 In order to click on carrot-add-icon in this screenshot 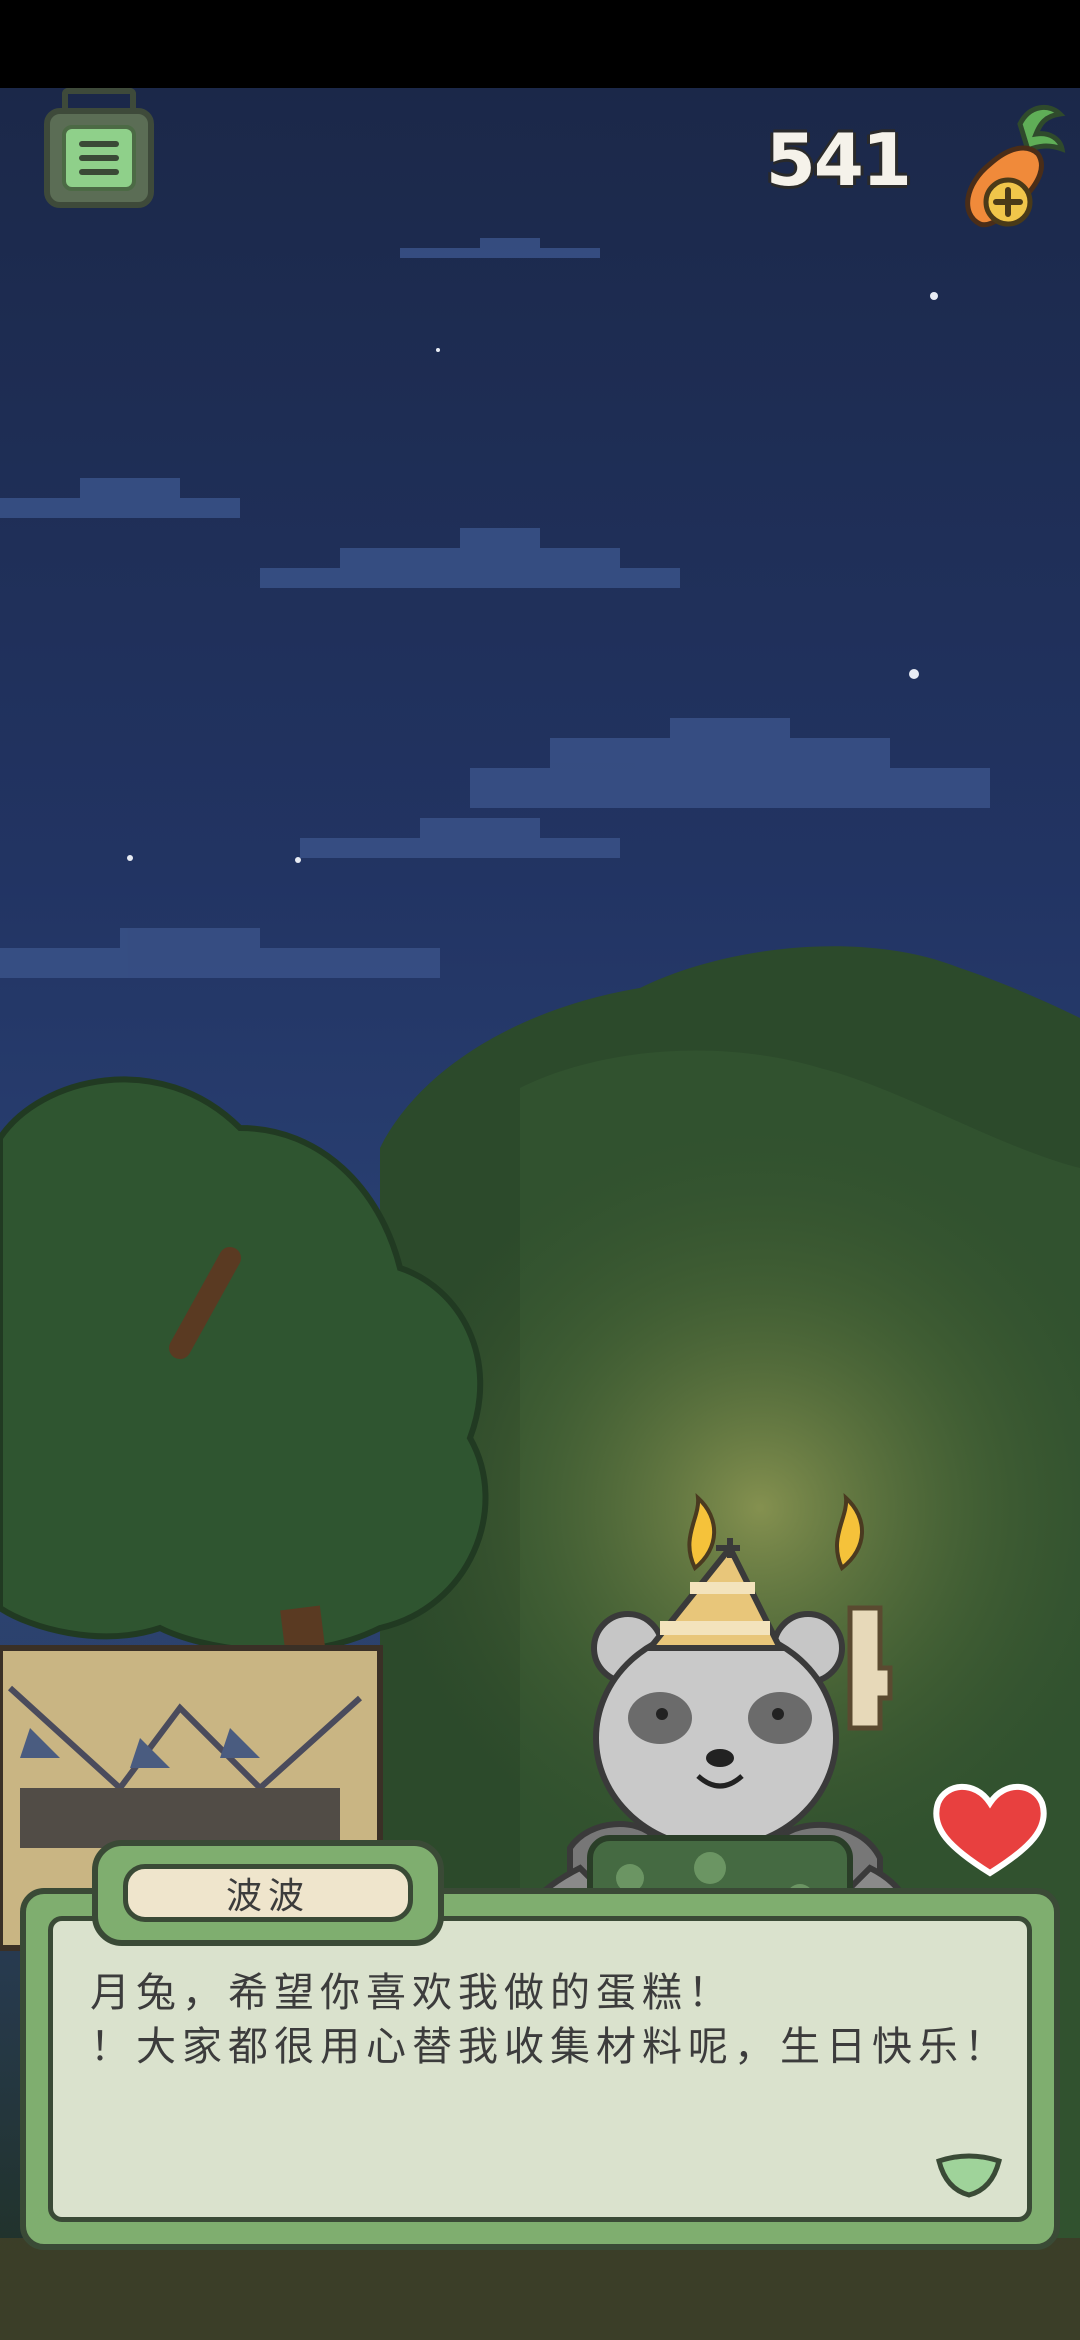, I will do `click(1010, 169)`.